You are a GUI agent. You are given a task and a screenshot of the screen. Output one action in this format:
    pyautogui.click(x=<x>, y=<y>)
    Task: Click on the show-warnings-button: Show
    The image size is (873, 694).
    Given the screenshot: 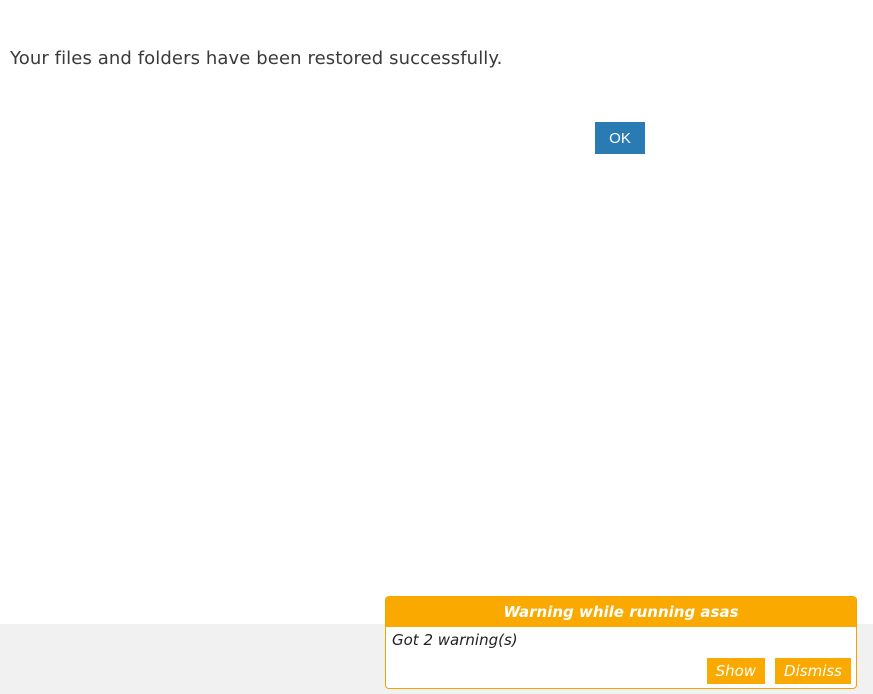 What is the action you would take?
    pyautogui.click(x=736, y=671)
    